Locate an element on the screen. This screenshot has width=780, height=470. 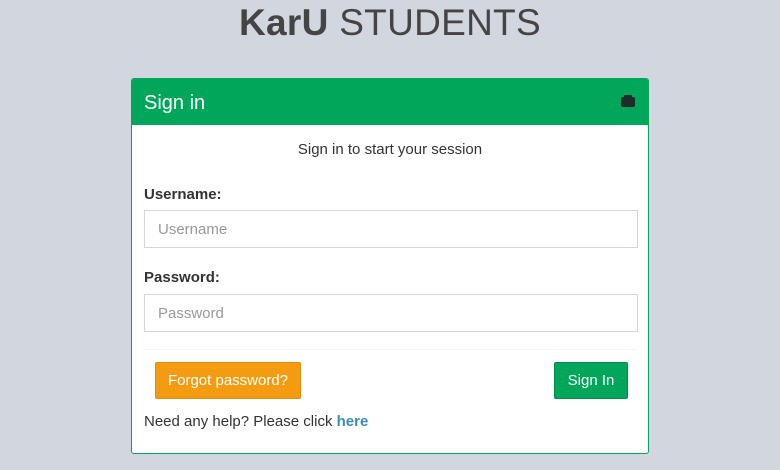
collapse-icon is located at coordinates (628, 101).